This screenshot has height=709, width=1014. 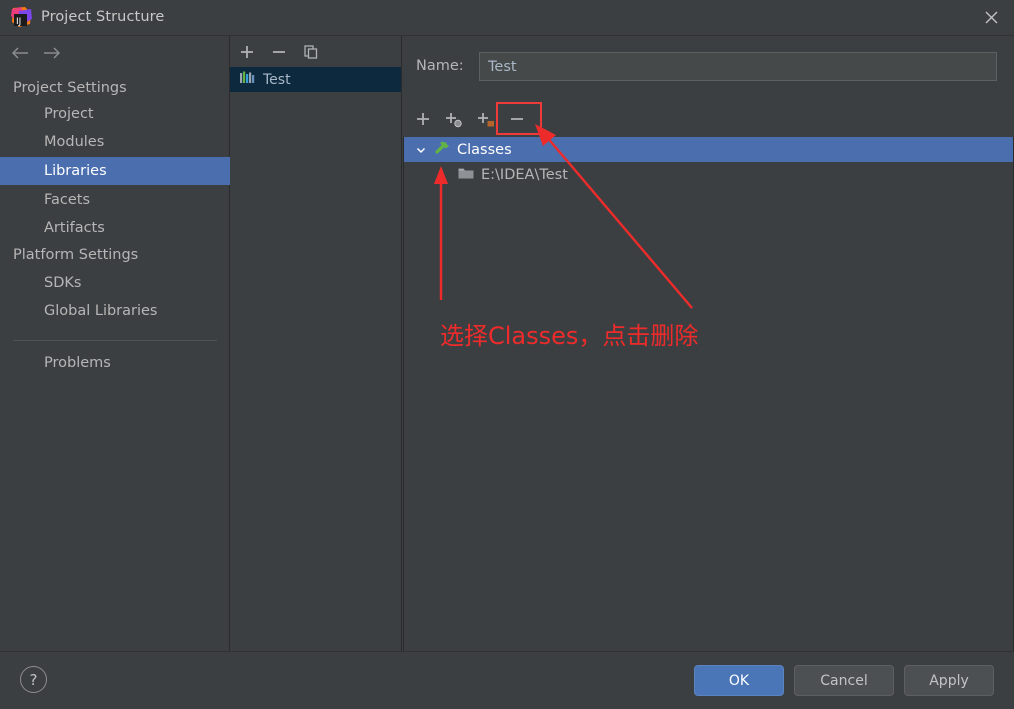 What do you see at coordinates (315, 79) in the screenshot?
I see `list-item-library-test: Test` at bounding box center [315, 79].